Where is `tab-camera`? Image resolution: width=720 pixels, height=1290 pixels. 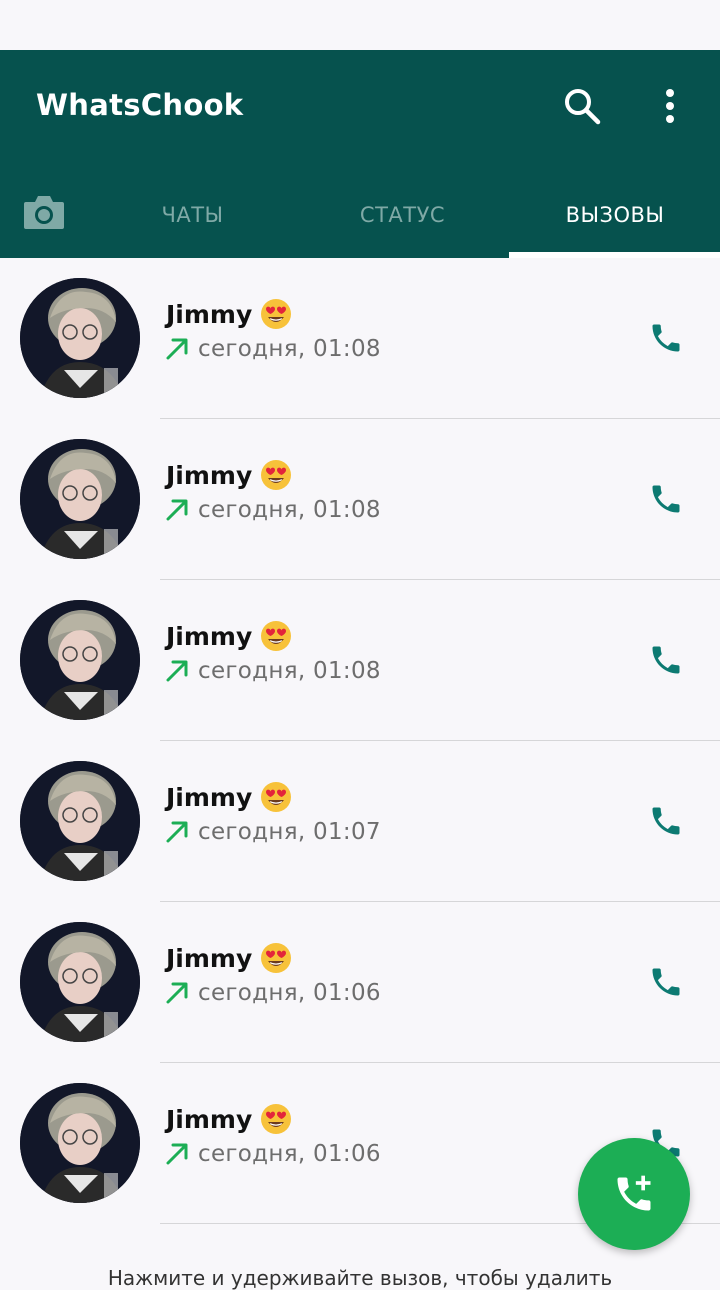 tab-camera is located at coordinates (44, 212).